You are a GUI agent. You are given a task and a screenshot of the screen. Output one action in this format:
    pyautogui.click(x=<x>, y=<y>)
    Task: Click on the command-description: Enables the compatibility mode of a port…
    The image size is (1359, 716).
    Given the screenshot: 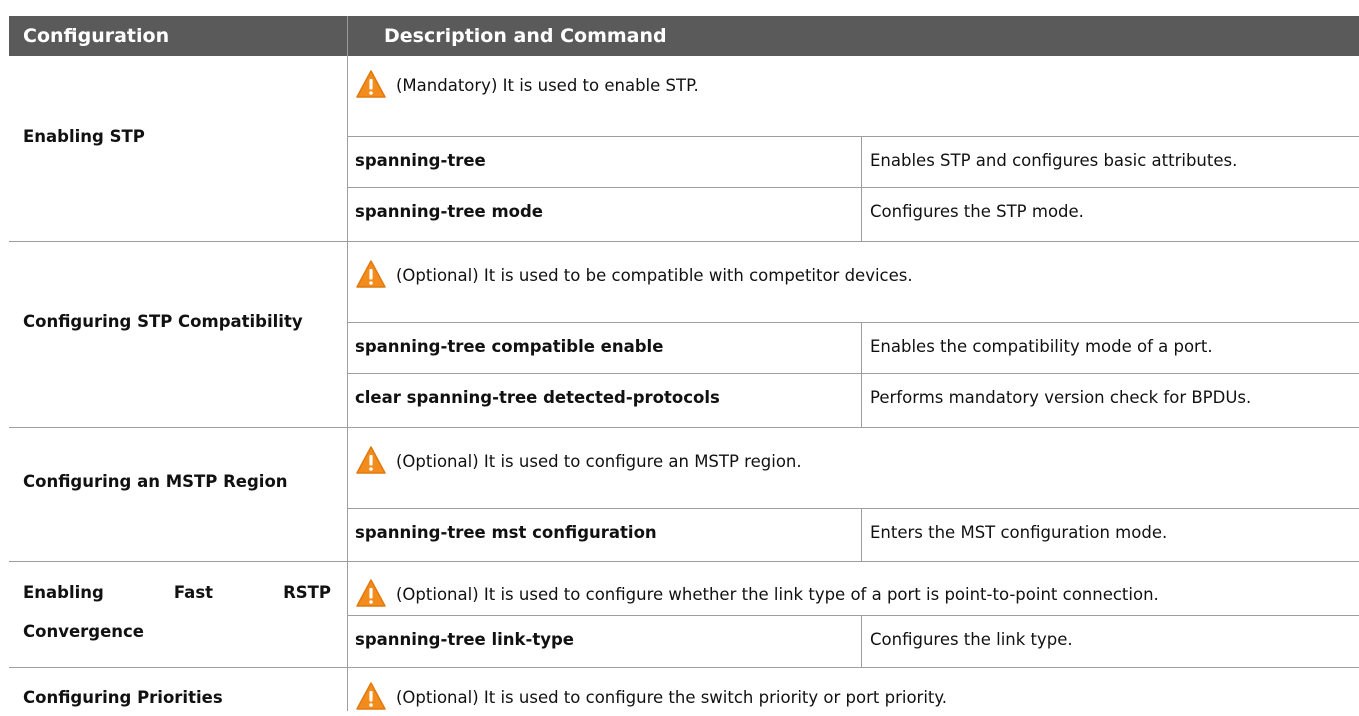 What is the action you would take?
    pyautogui.click(x=1041, y=346)
    